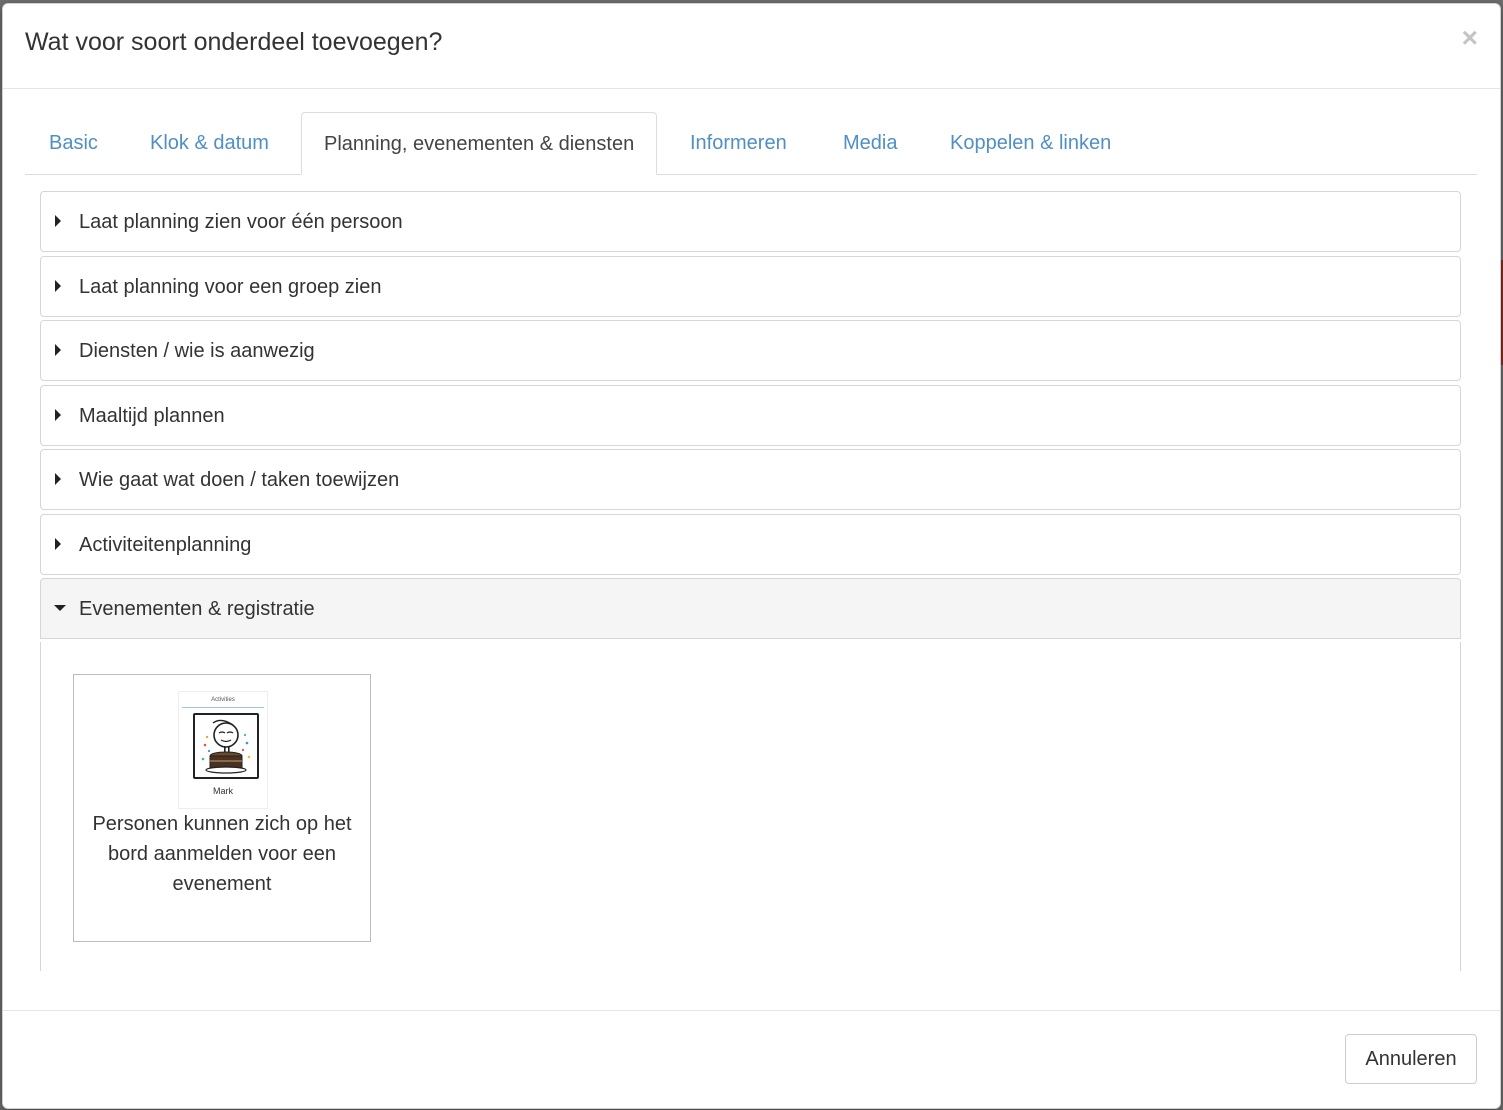 Image resolution: width=1503 pixels, height=1110 pixels. What do you see at coordinates (60, 608) in the screenshot?
I see `caret-down-icon` at bounding box center [60, 608].